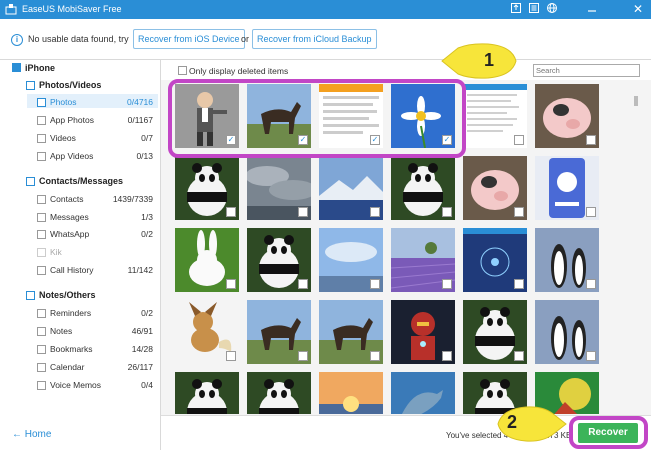  Describe the element at coordinates (97, 386) in the screenshot. I see `sidebar-item-voice-memos: Voice Memos 0/4` at that location.